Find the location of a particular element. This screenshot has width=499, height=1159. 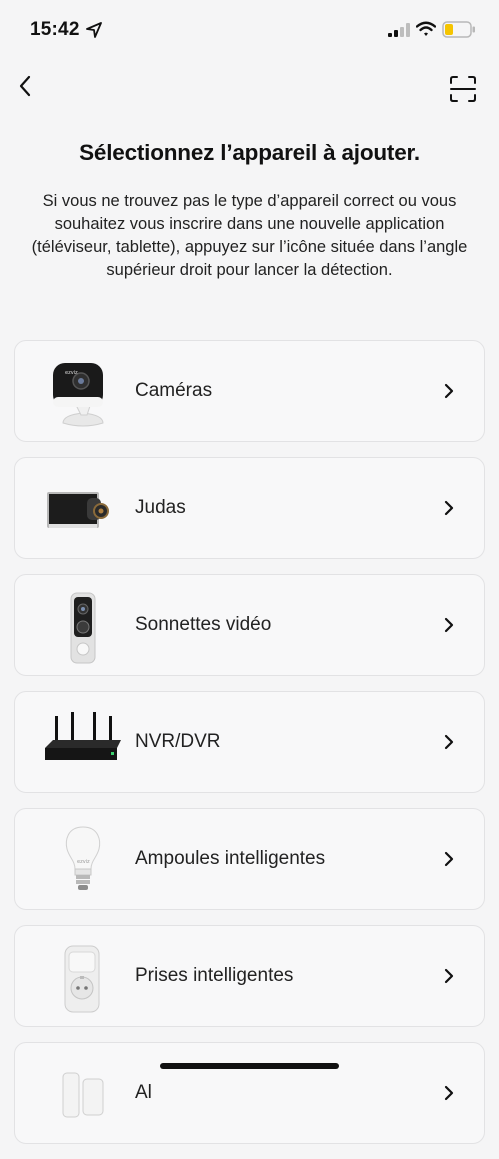

device-label: Al is located at coordinates (143, 1092).